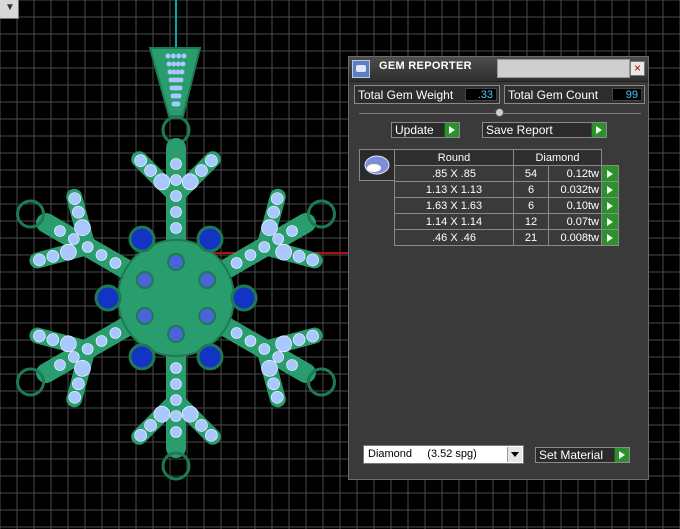  I want to click on chevron-down-icon, so click(514, 454).